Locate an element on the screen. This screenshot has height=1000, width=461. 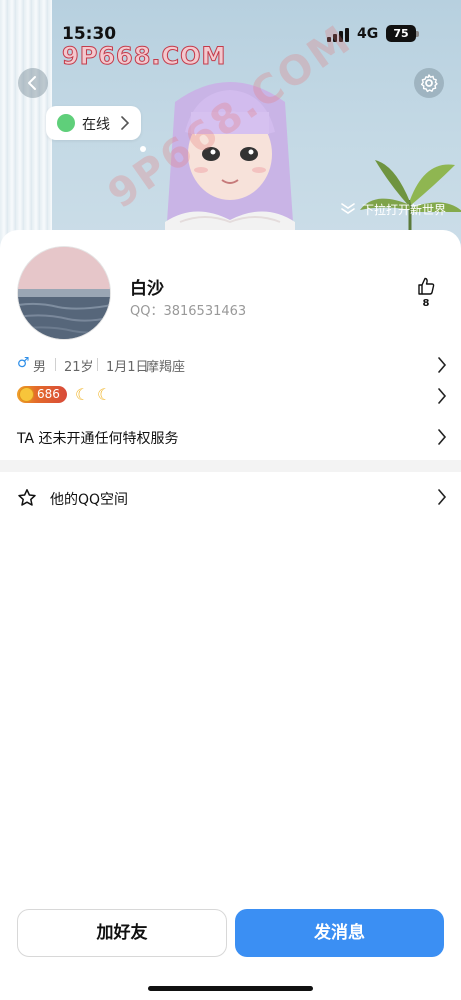
chevron-left-icon is located at coordinates (32, 83).